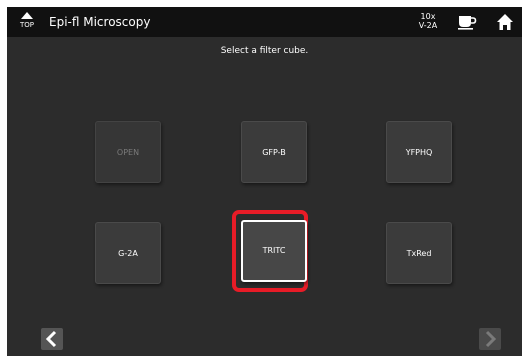 This screenshot has width=528, height=362. Describe the element at coordinates (26, 25) in the screenshot. I see `top-label: TOP` at that location.